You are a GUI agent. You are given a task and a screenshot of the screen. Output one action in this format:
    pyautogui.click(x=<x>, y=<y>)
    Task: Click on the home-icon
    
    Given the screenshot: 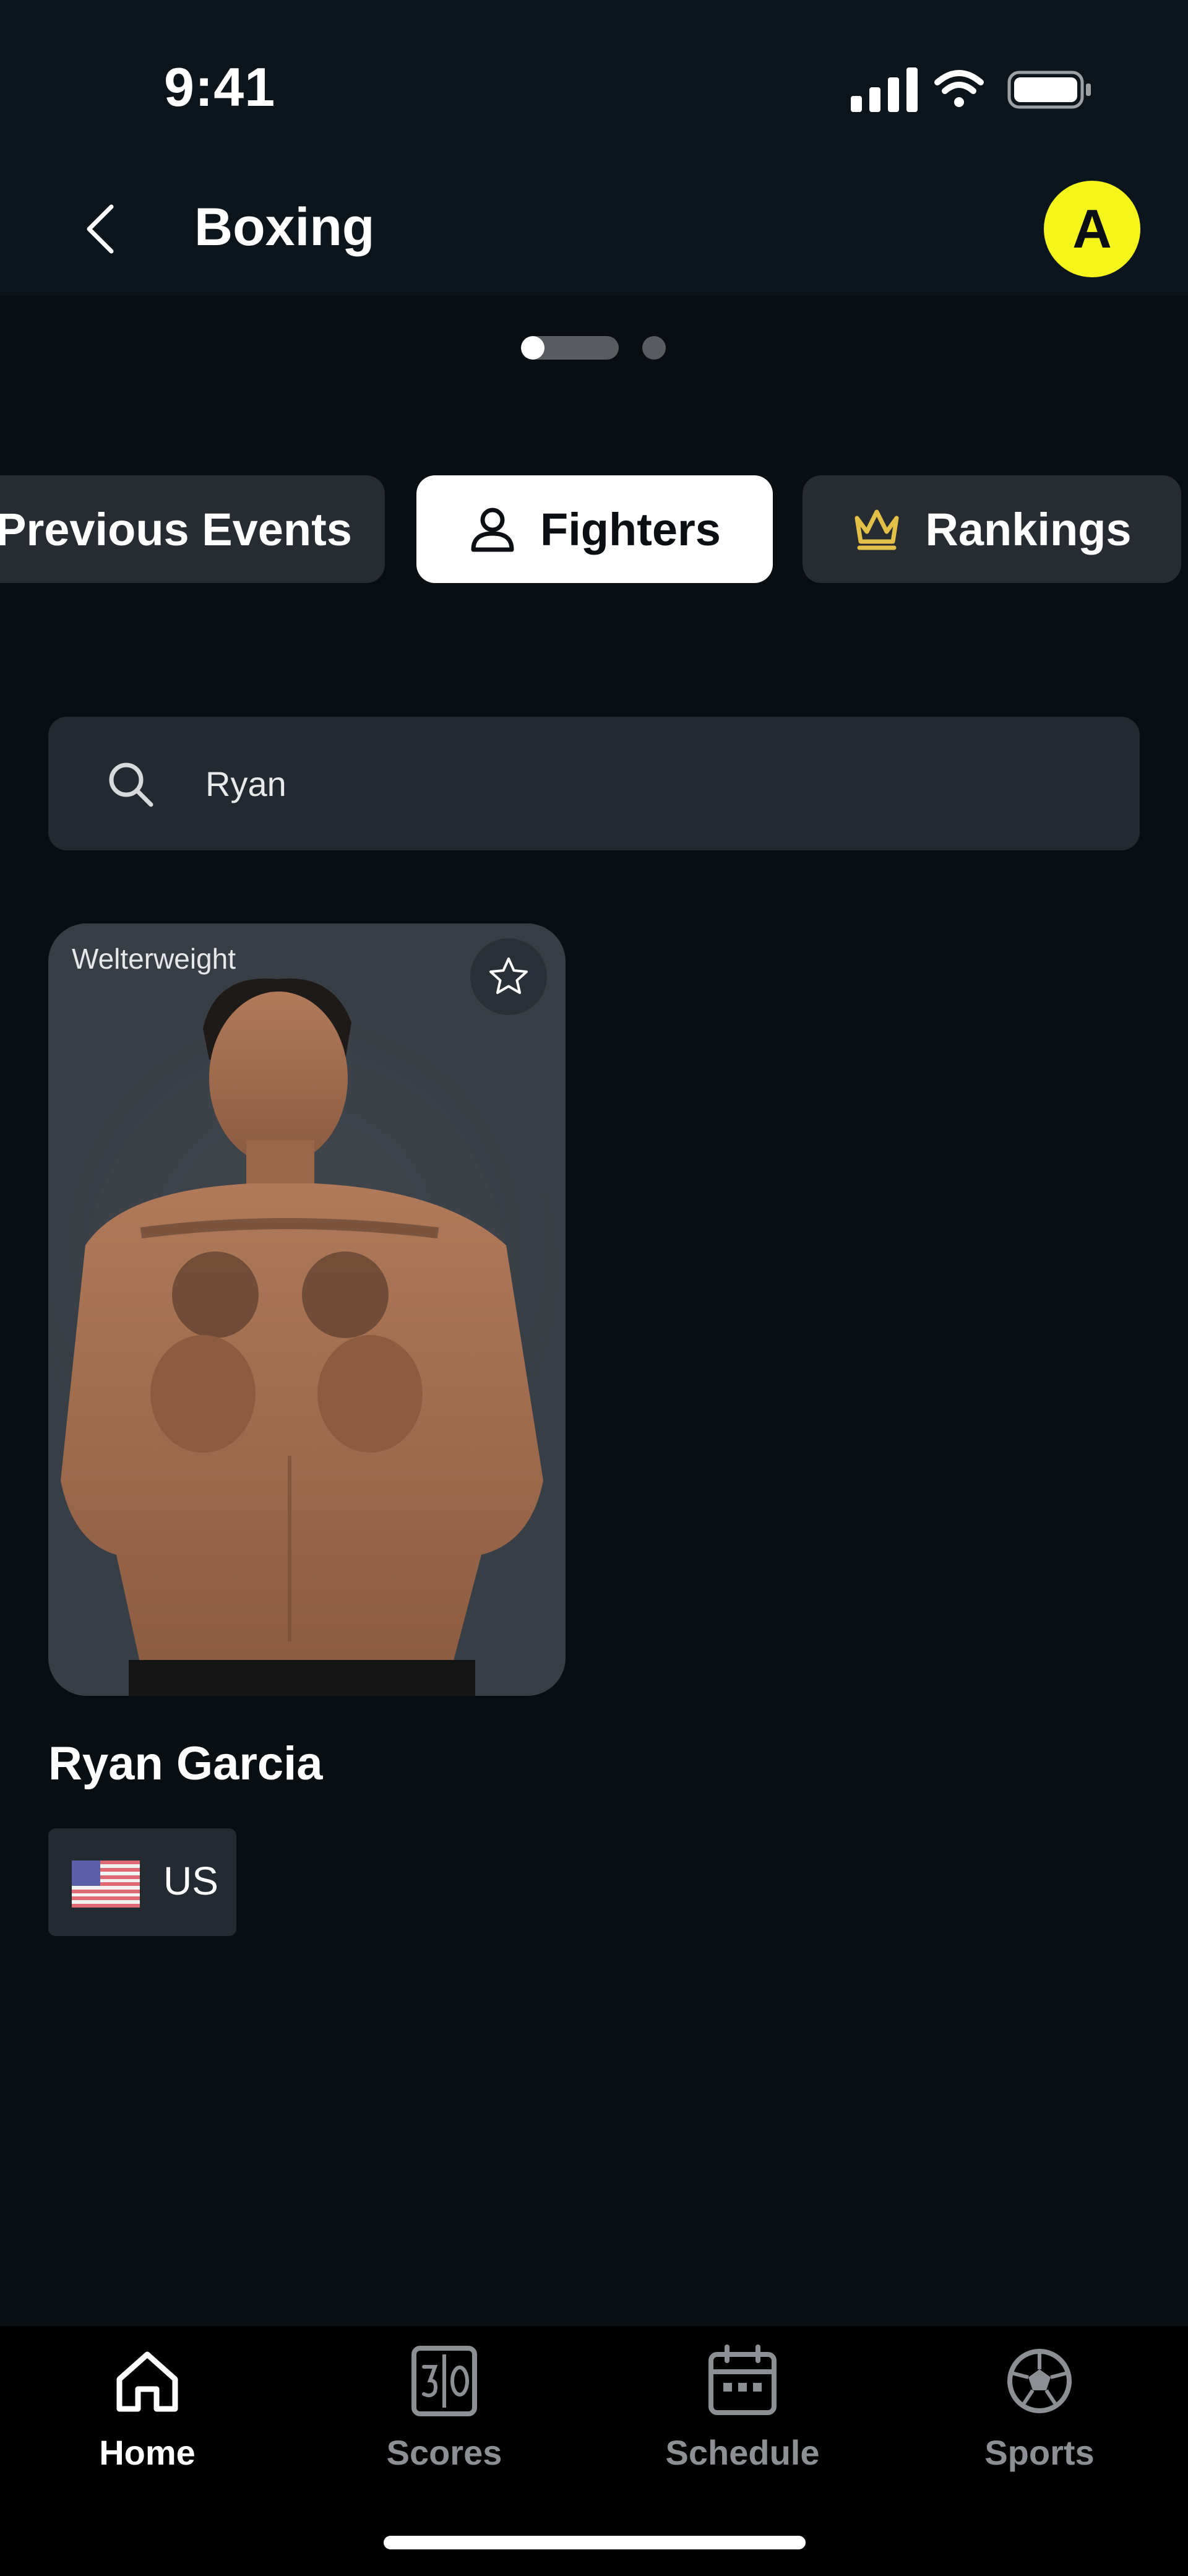 What is the action you would take?
    pyautogui.click(x=147, y=2381)
    